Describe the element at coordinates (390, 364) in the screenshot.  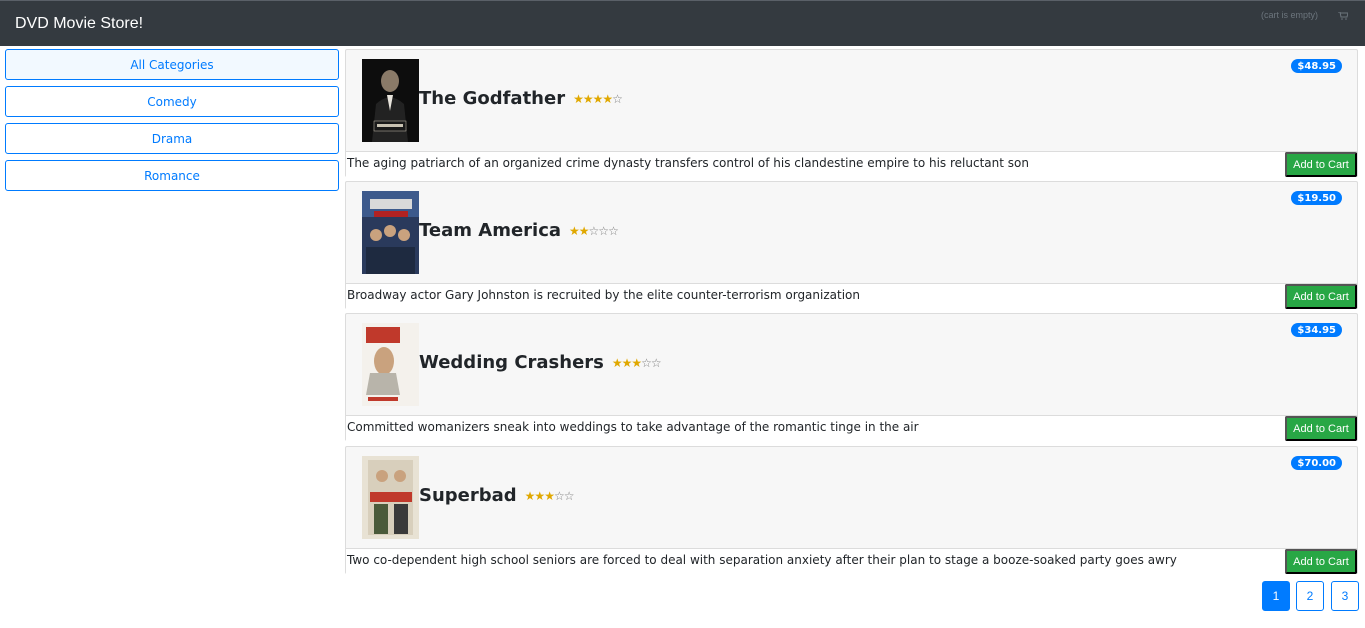
I see `poster-wedding-crashers-image` at that location.